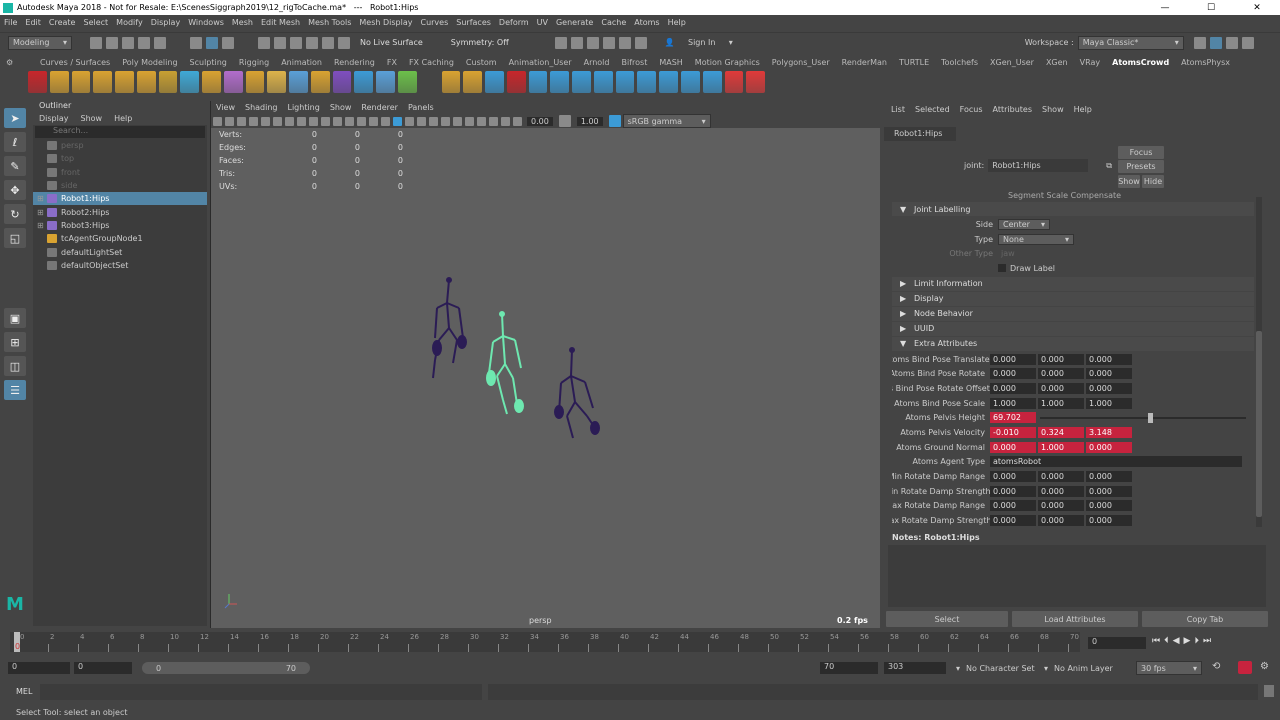 The width and height of the screenshot is (1280, 720). I want to click on section-node-behavior: ▶ Node Behavior, so click(1073, 313).